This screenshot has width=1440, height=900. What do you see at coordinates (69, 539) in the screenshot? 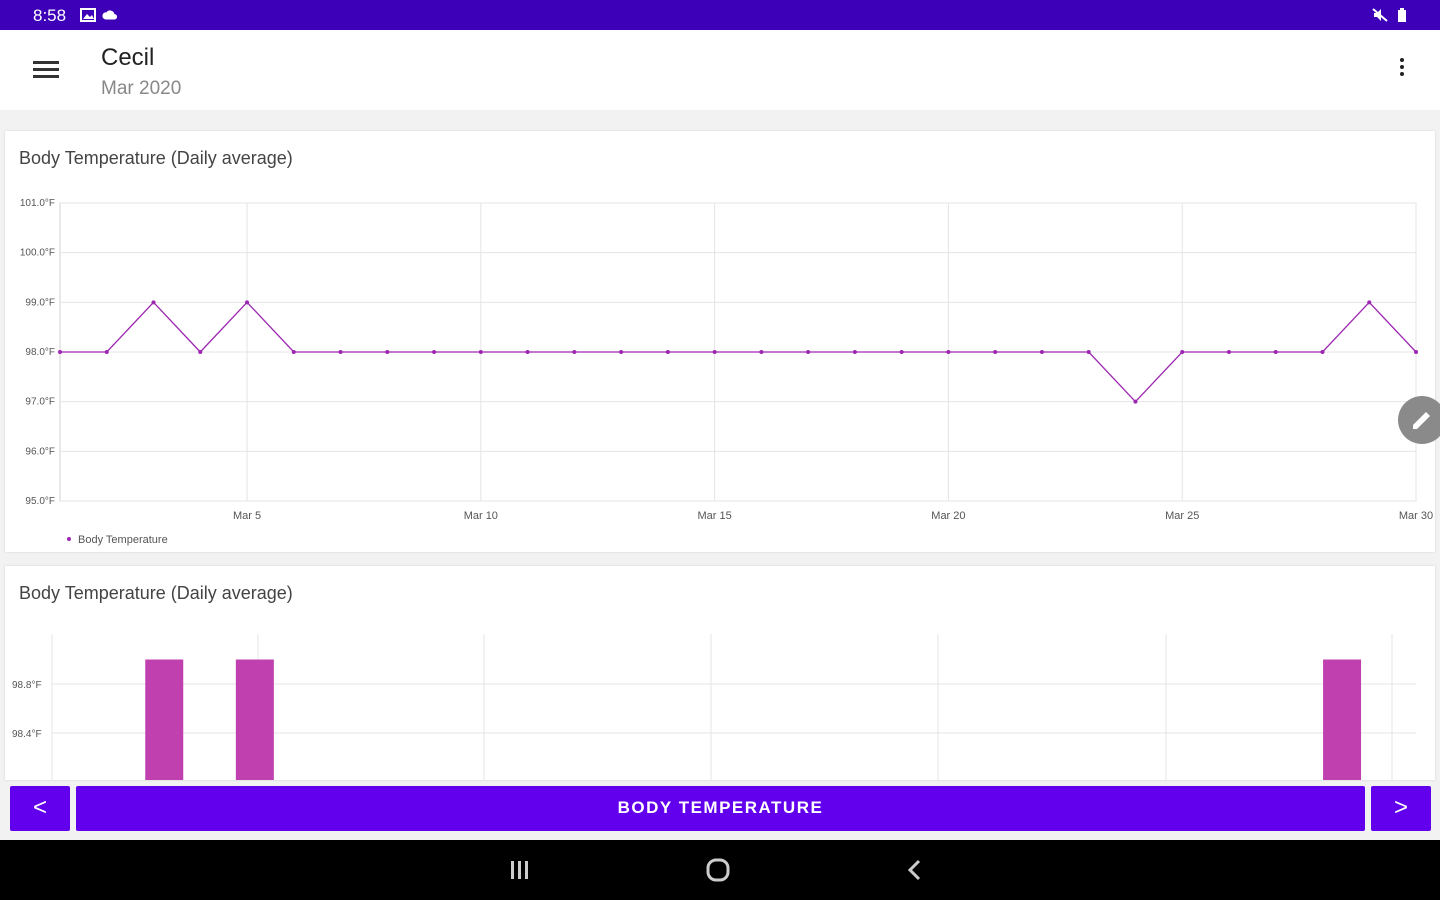
I see `legend-marker` at bounding box center [69, 539].